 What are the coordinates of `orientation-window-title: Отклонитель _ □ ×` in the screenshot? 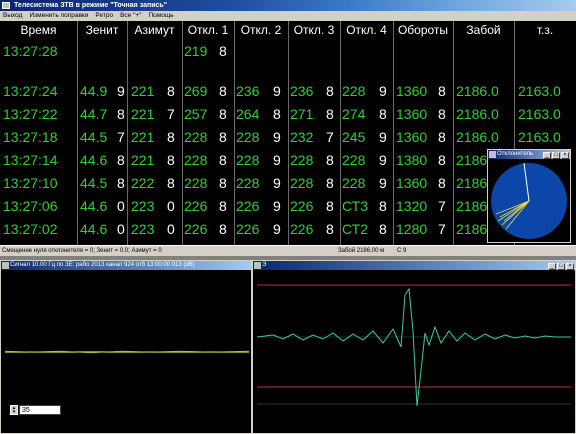 It's located at (529, 154).